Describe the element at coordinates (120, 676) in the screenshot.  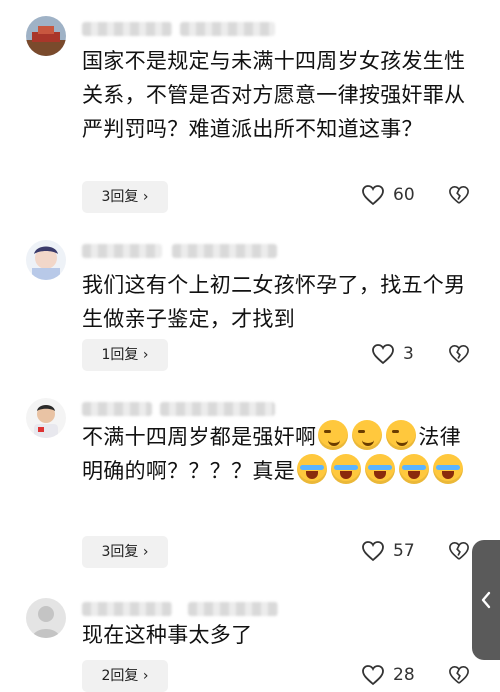
I see `reply-count: 2回复` at that location.